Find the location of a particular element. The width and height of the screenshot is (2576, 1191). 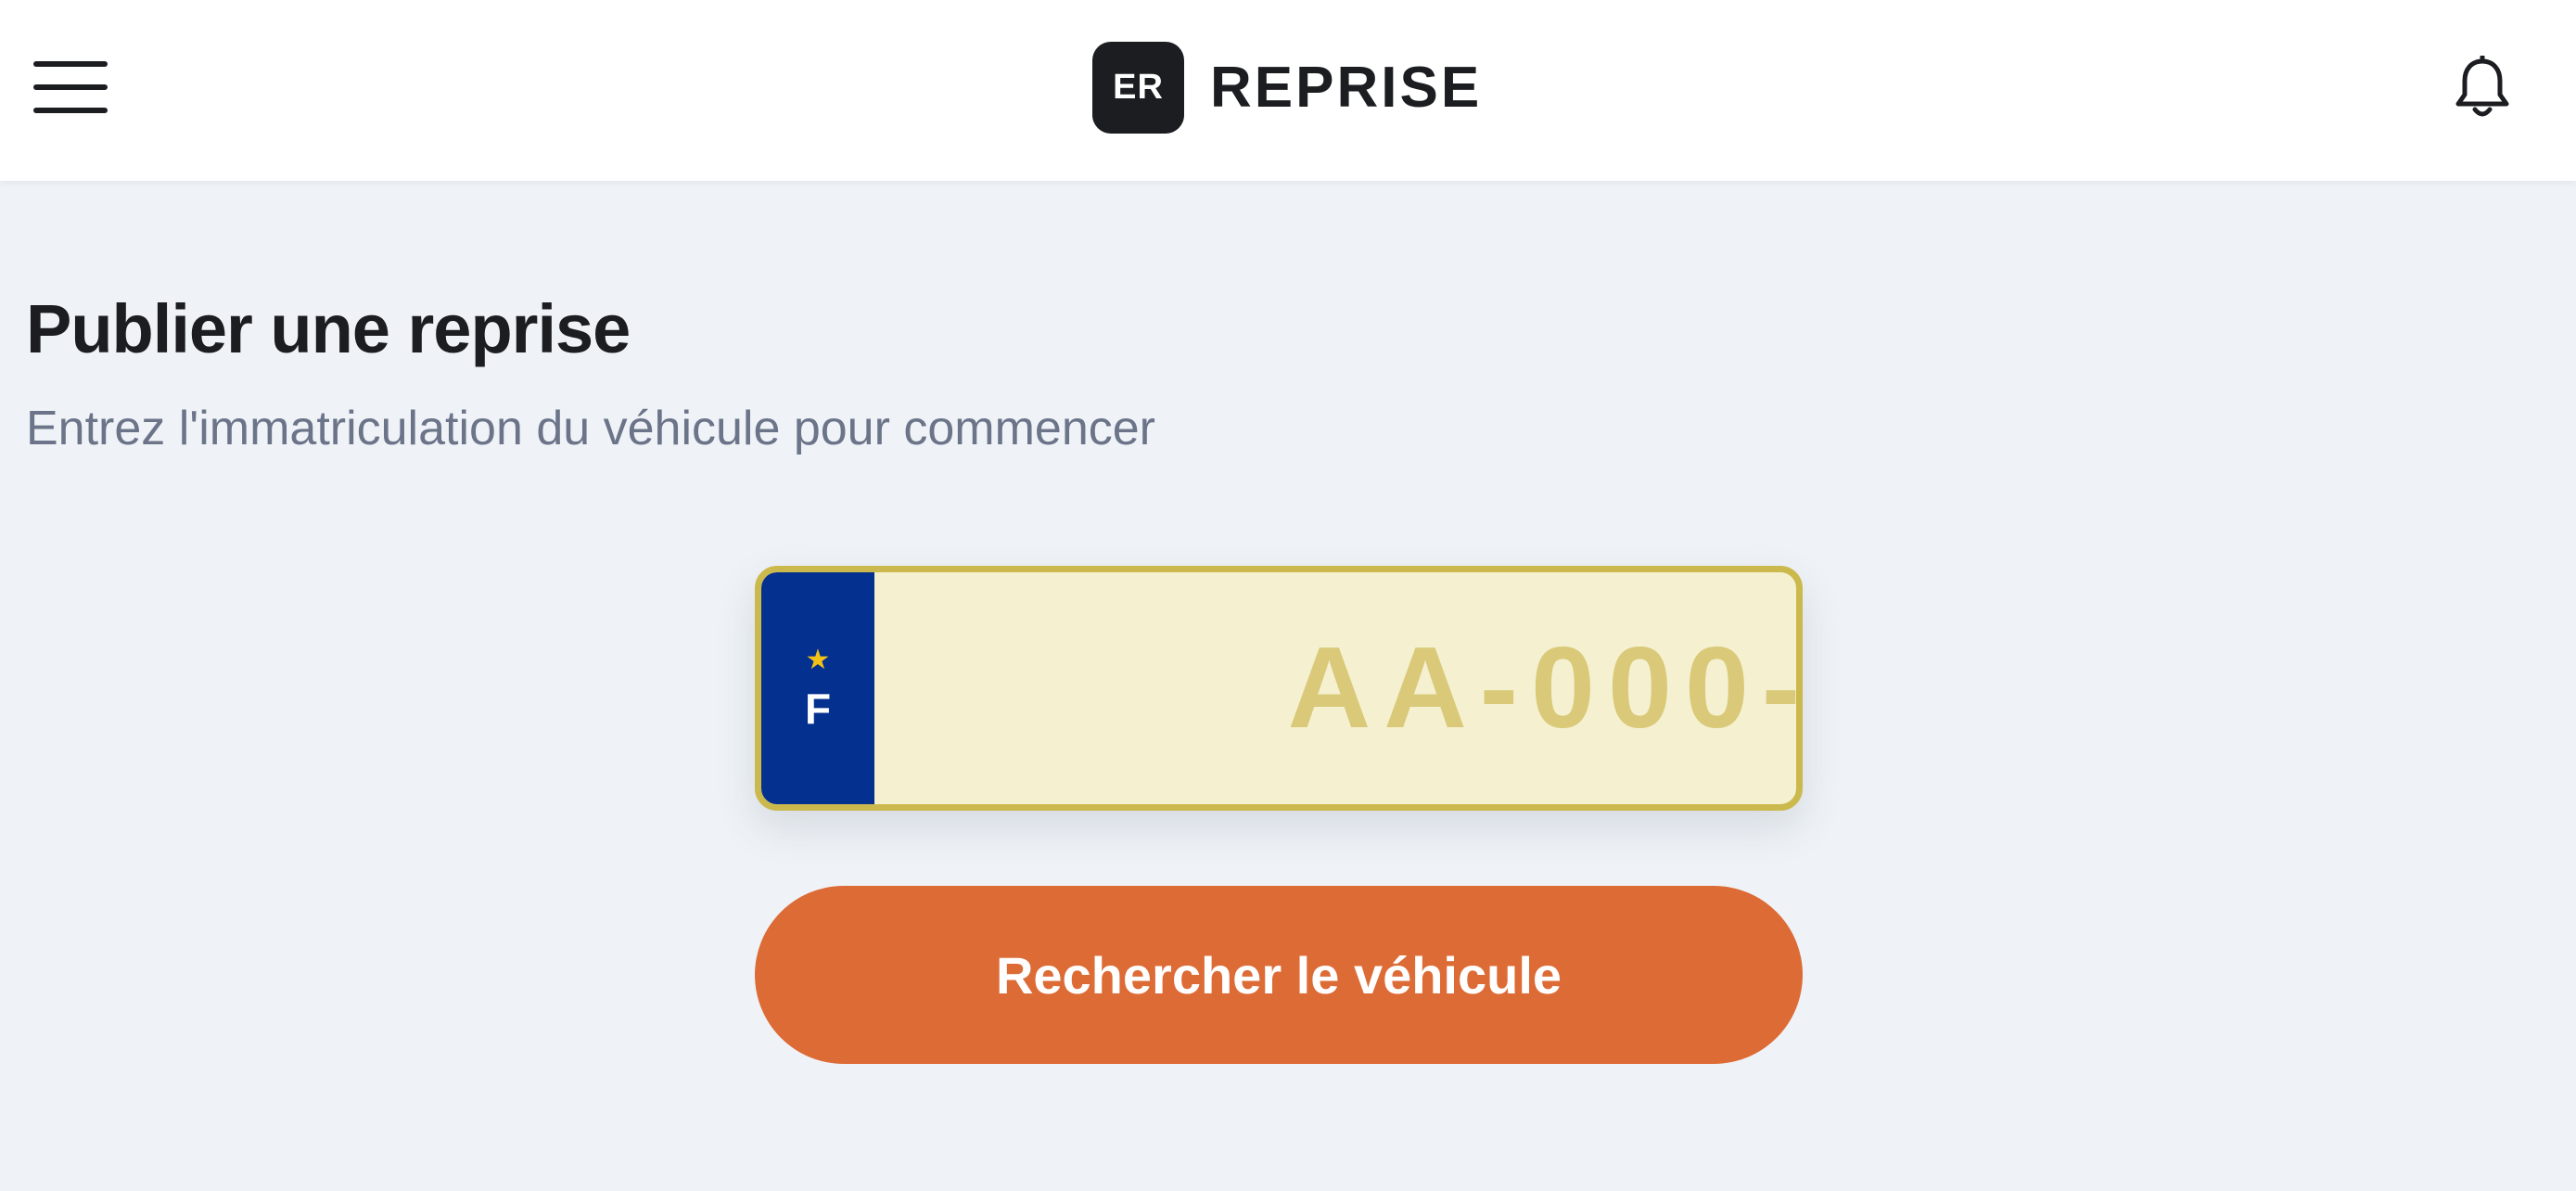

plate-eu-band: ★ F is located at coordinates (817, 688).